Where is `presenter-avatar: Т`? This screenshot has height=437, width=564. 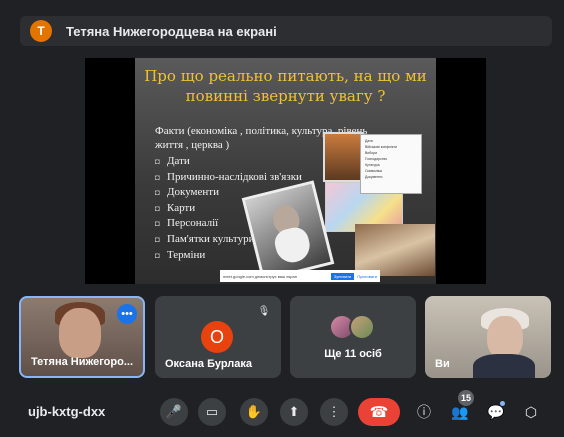
presenter-avatar: Т is located at coordinates (41, 31).